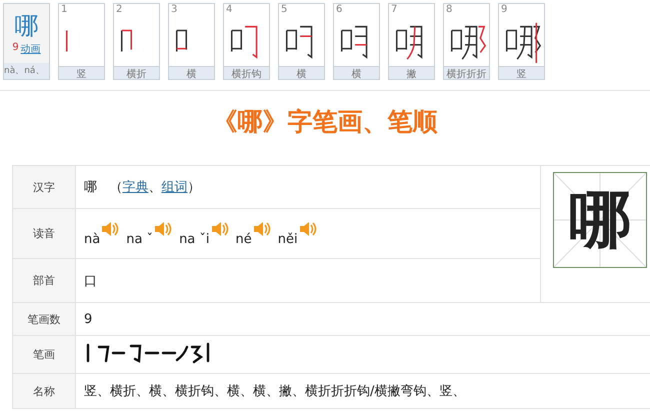 The height and width of the screenshot is (411, 650). I want to click on field-value: 竖、横折、横、横折钩、横、横、撇、横折折折钩/横撇弯钩、竖、, so click(275, 391).